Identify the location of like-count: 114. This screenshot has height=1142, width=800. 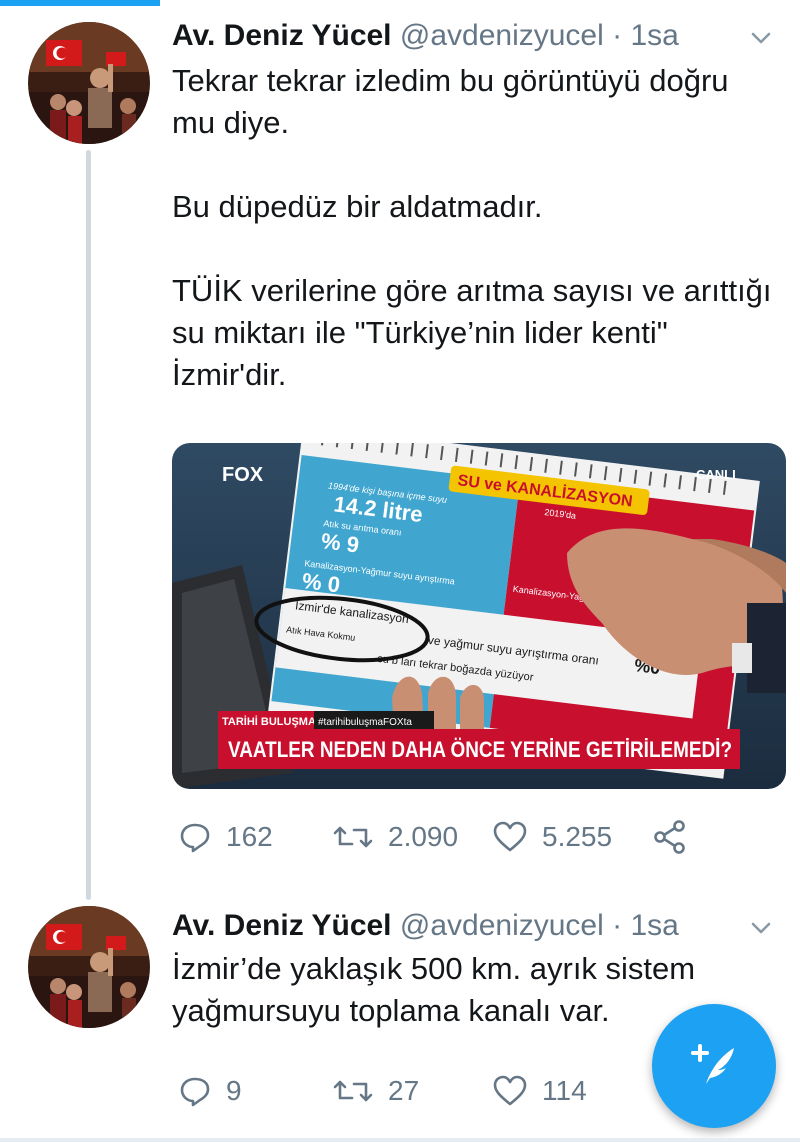
(564, 1090).